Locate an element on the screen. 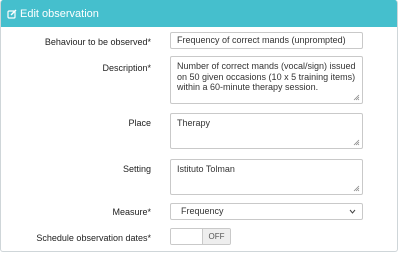  setting-textarea: Istituto Tolman is located at coordinates (266, 177).